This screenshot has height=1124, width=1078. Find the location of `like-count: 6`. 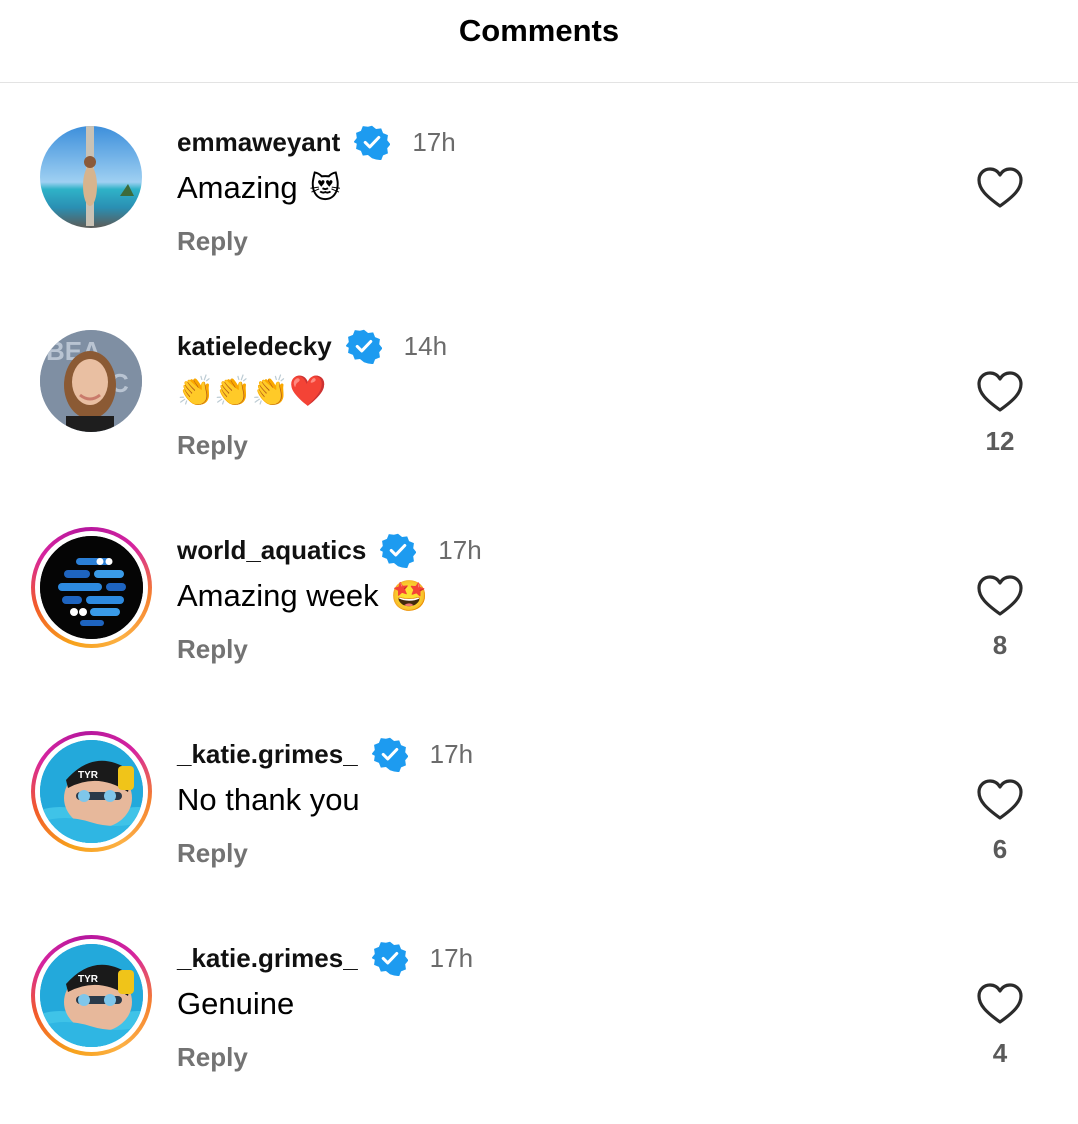

like-count: 6 is located at coordinates (1000, 849).